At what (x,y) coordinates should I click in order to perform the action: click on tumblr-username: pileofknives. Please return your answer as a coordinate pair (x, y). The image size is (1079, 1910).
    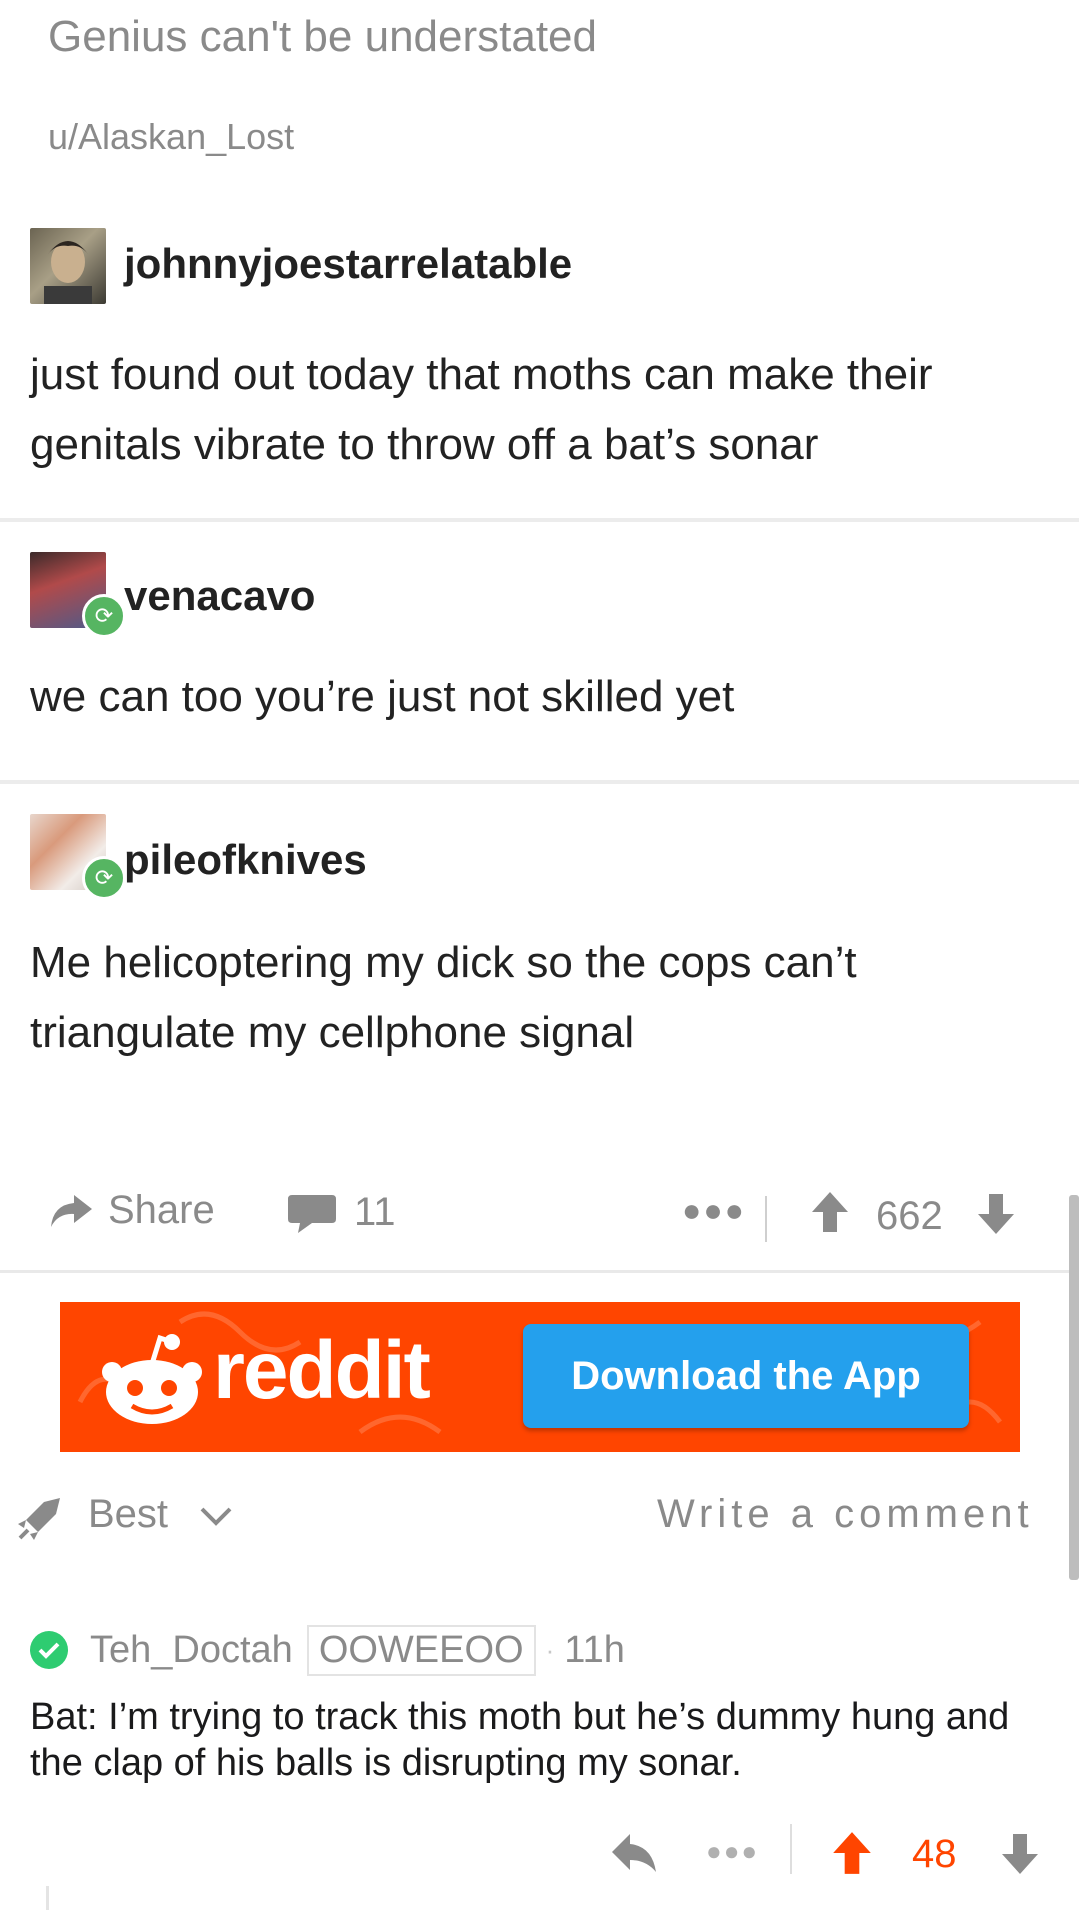
    Looking at the image, I should click on (245, 859).